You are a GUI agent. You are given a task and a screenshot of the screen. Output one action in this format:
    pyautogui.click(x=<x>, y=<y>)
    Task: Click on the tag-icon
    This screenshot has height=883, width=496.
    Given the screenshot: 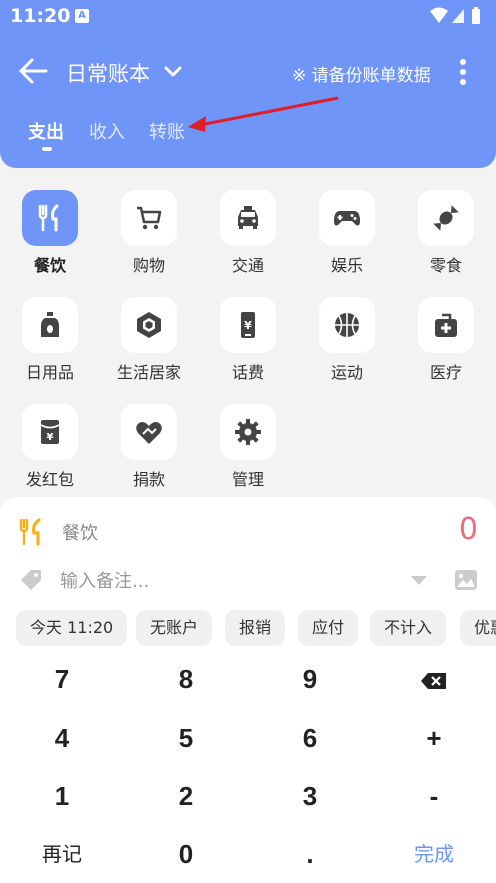 What is the action you would take?
    pyautogui.click(x=31, y=580)
    